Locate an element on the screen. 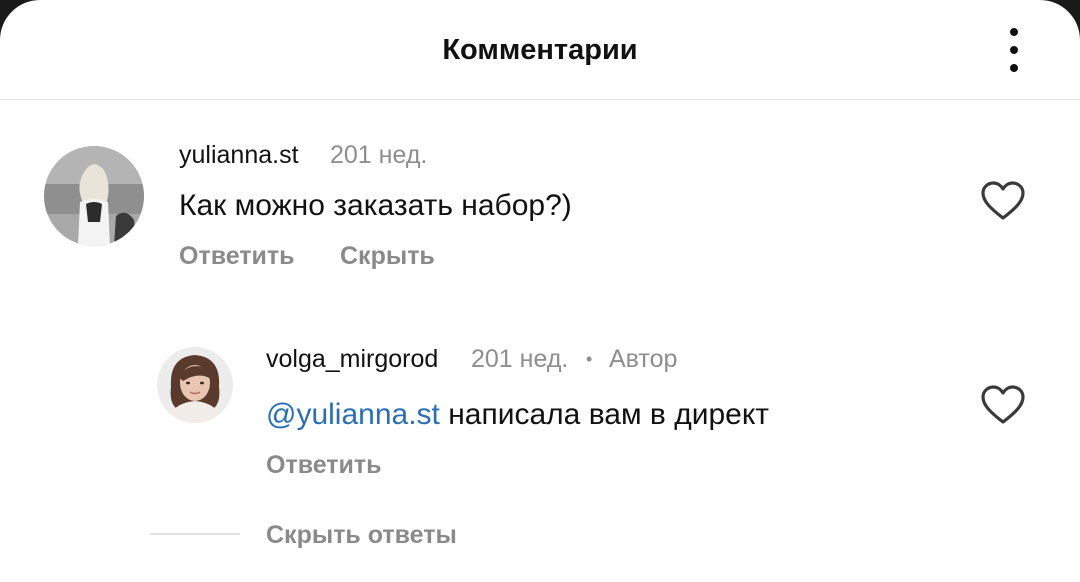  more-options-button is located at coordinates (1014, 50).